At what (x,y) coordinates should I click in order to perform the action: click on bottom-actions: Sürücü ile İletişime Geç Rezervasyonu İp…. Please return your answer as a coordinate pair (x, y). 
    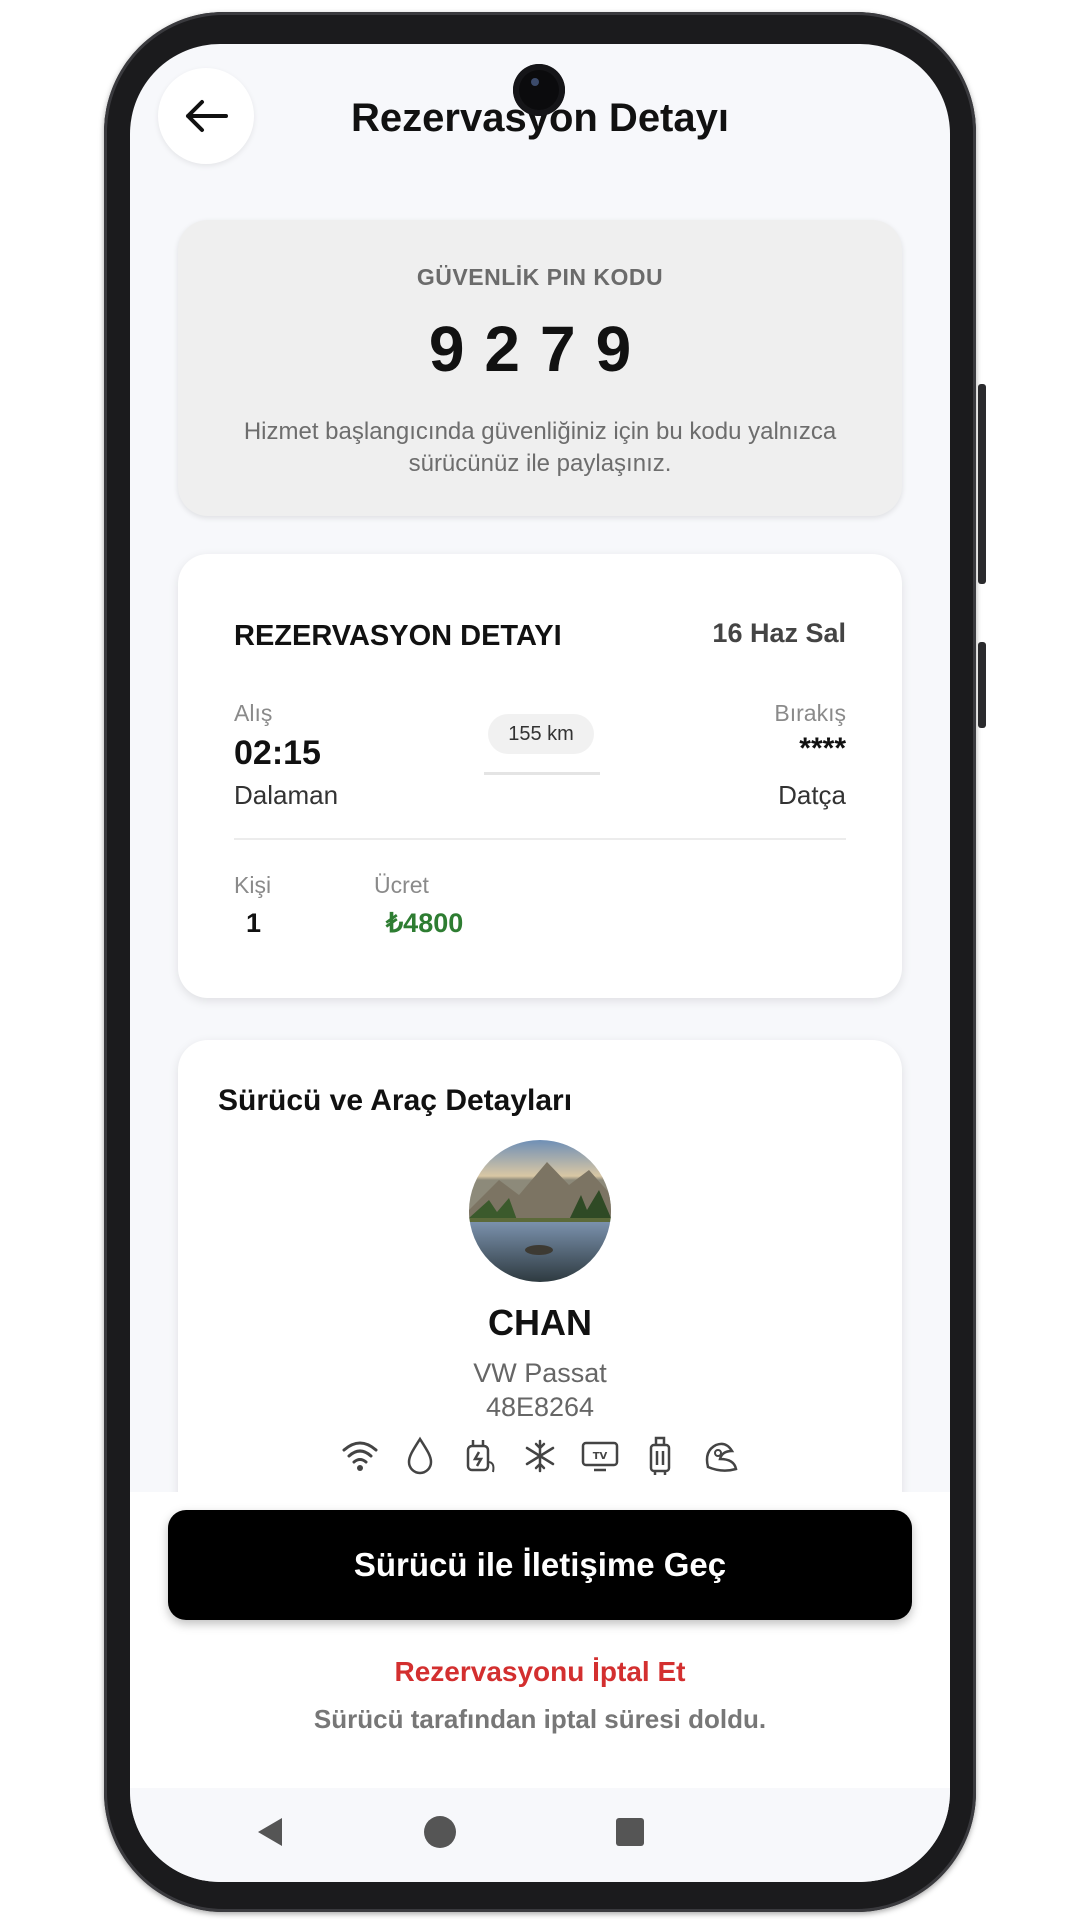
    Looking at the image, I should click on (540, 1640).